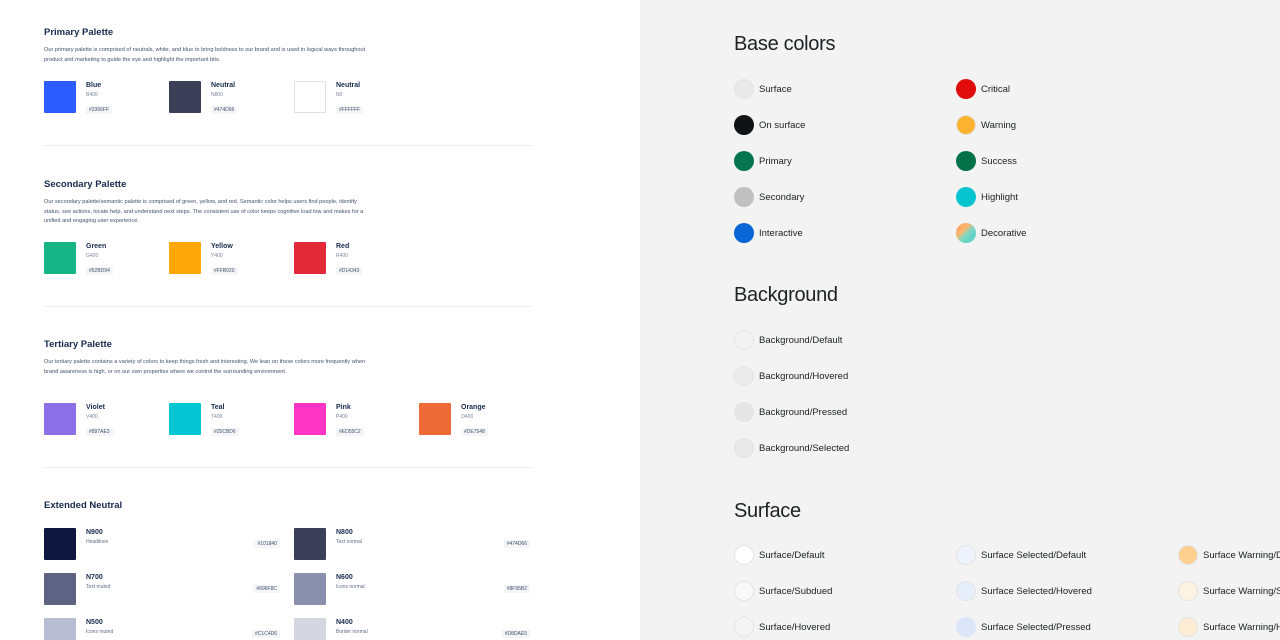 The height and width of the screenshot is (640, 1280). Describe the element at coordinates (342, 256) in the screenshot. I see `swatch-code: R400` at that location.